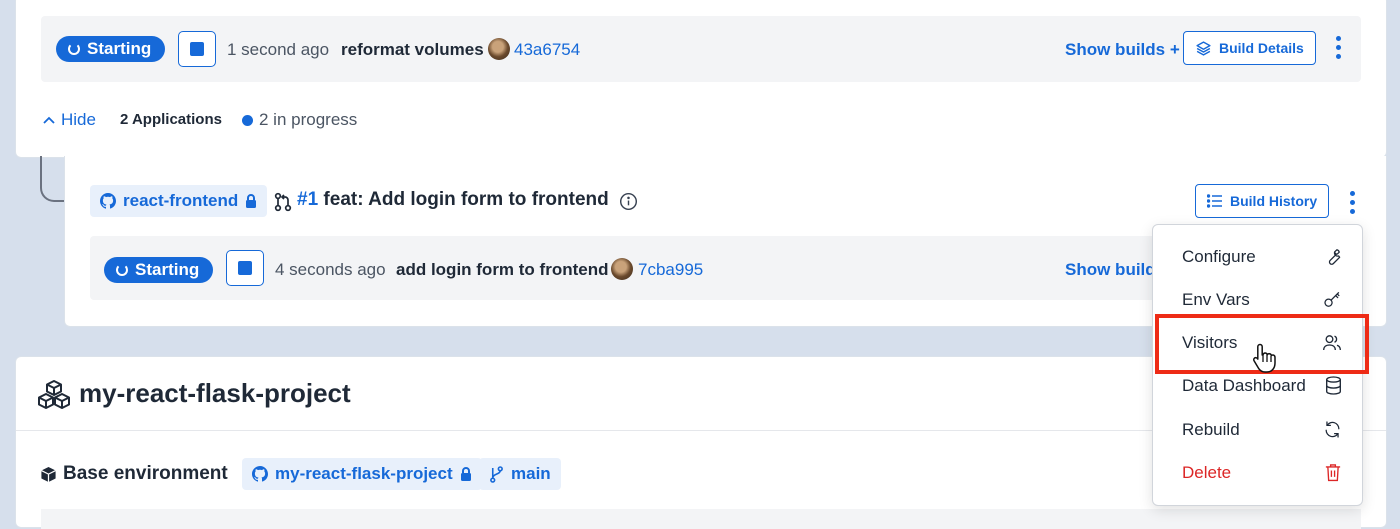  What do you see at coordinates (1257, 256) in the screenshot?
I see `menu-item-configure: Configure` at bounding box center [1257, 256].